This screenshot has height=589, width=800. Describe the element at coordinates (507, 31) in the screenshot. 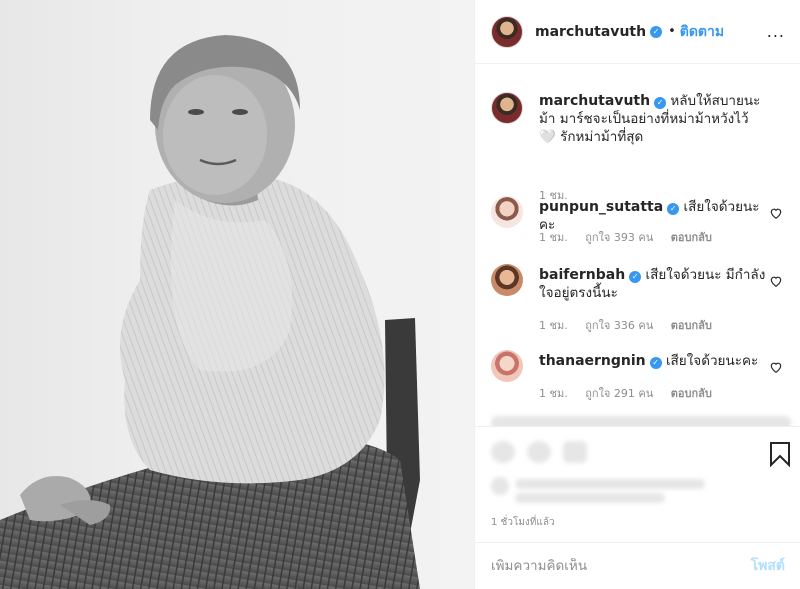

I see `owner-avatar` at that location.